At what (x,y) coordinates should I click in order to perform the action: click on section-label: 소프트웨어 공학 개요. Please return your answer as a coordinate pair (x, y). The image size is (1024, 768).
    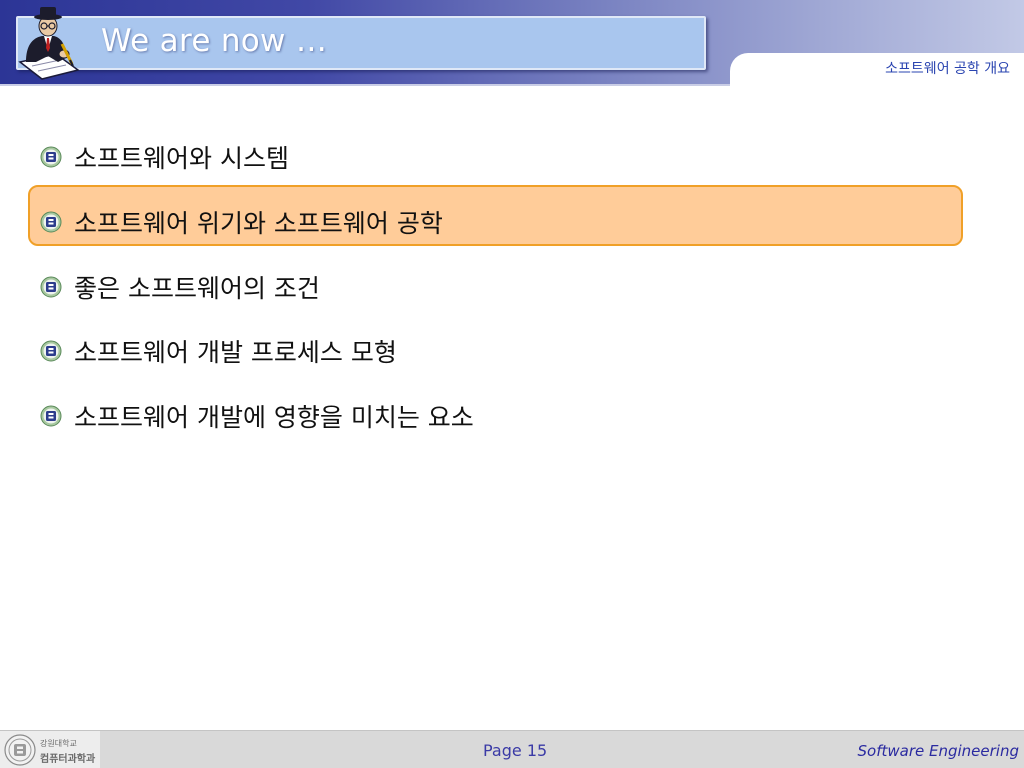
    Looking at the image, I should click on (947, 69).